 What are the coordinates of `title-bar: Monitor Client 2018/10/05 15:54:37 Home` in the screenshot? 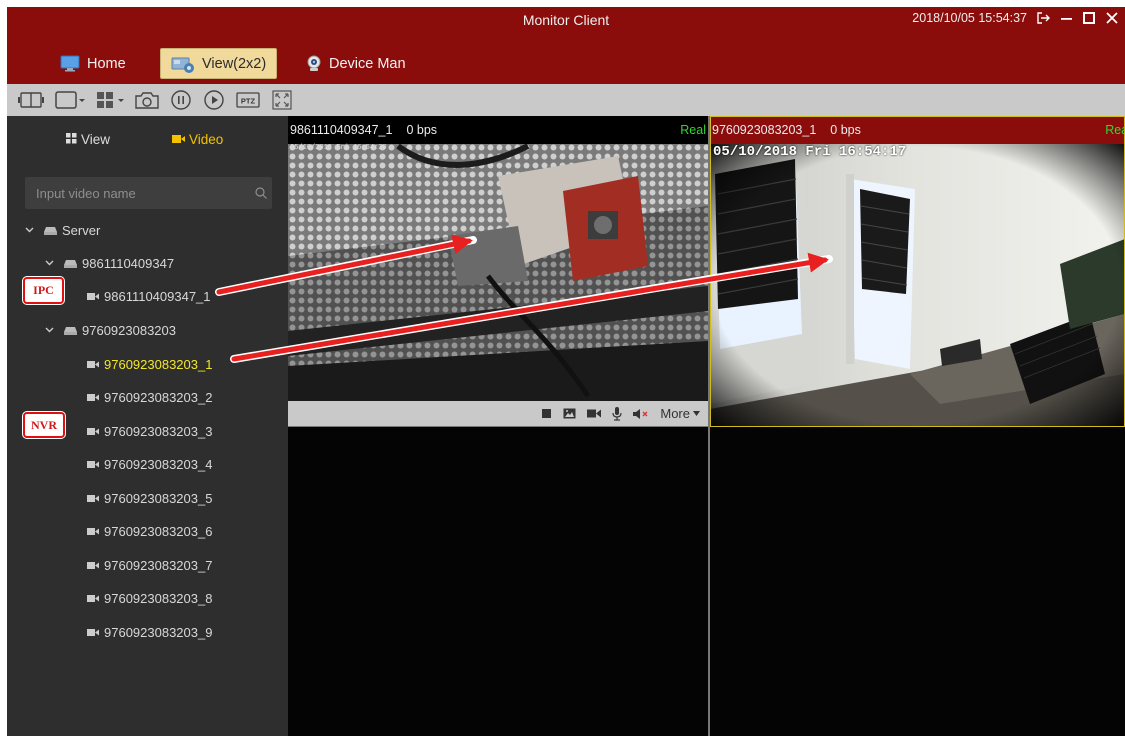 It's located at (566, 45).